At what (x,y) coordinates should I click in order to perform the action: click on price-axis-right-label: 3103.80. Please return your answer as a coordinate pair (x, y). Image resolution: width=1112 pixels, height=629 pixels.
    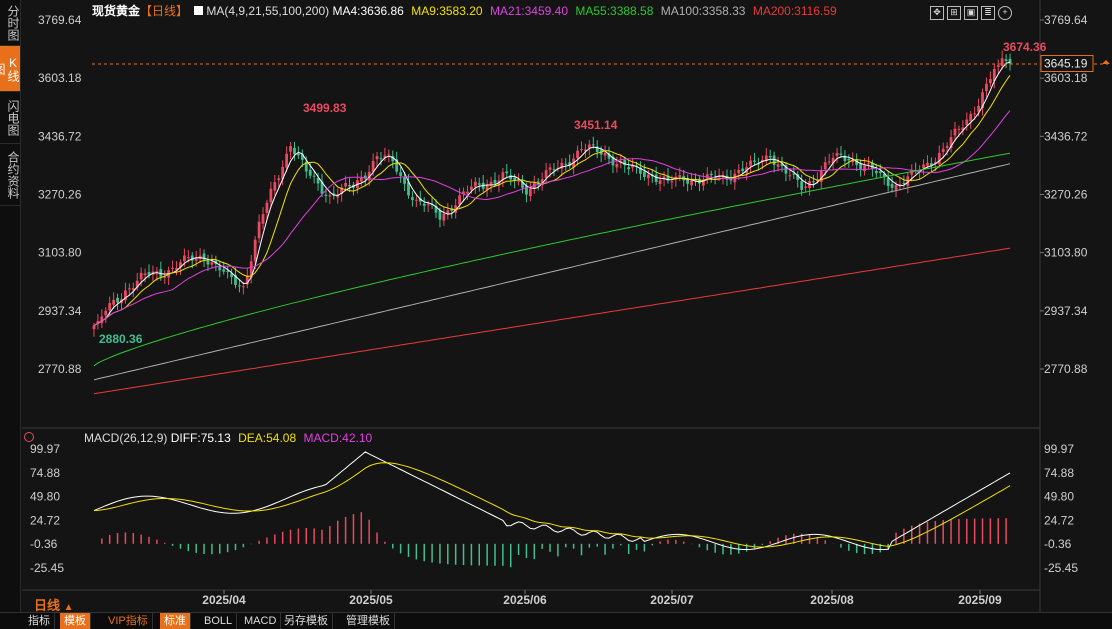
    Looking at the image, I should click on (1066, 253).